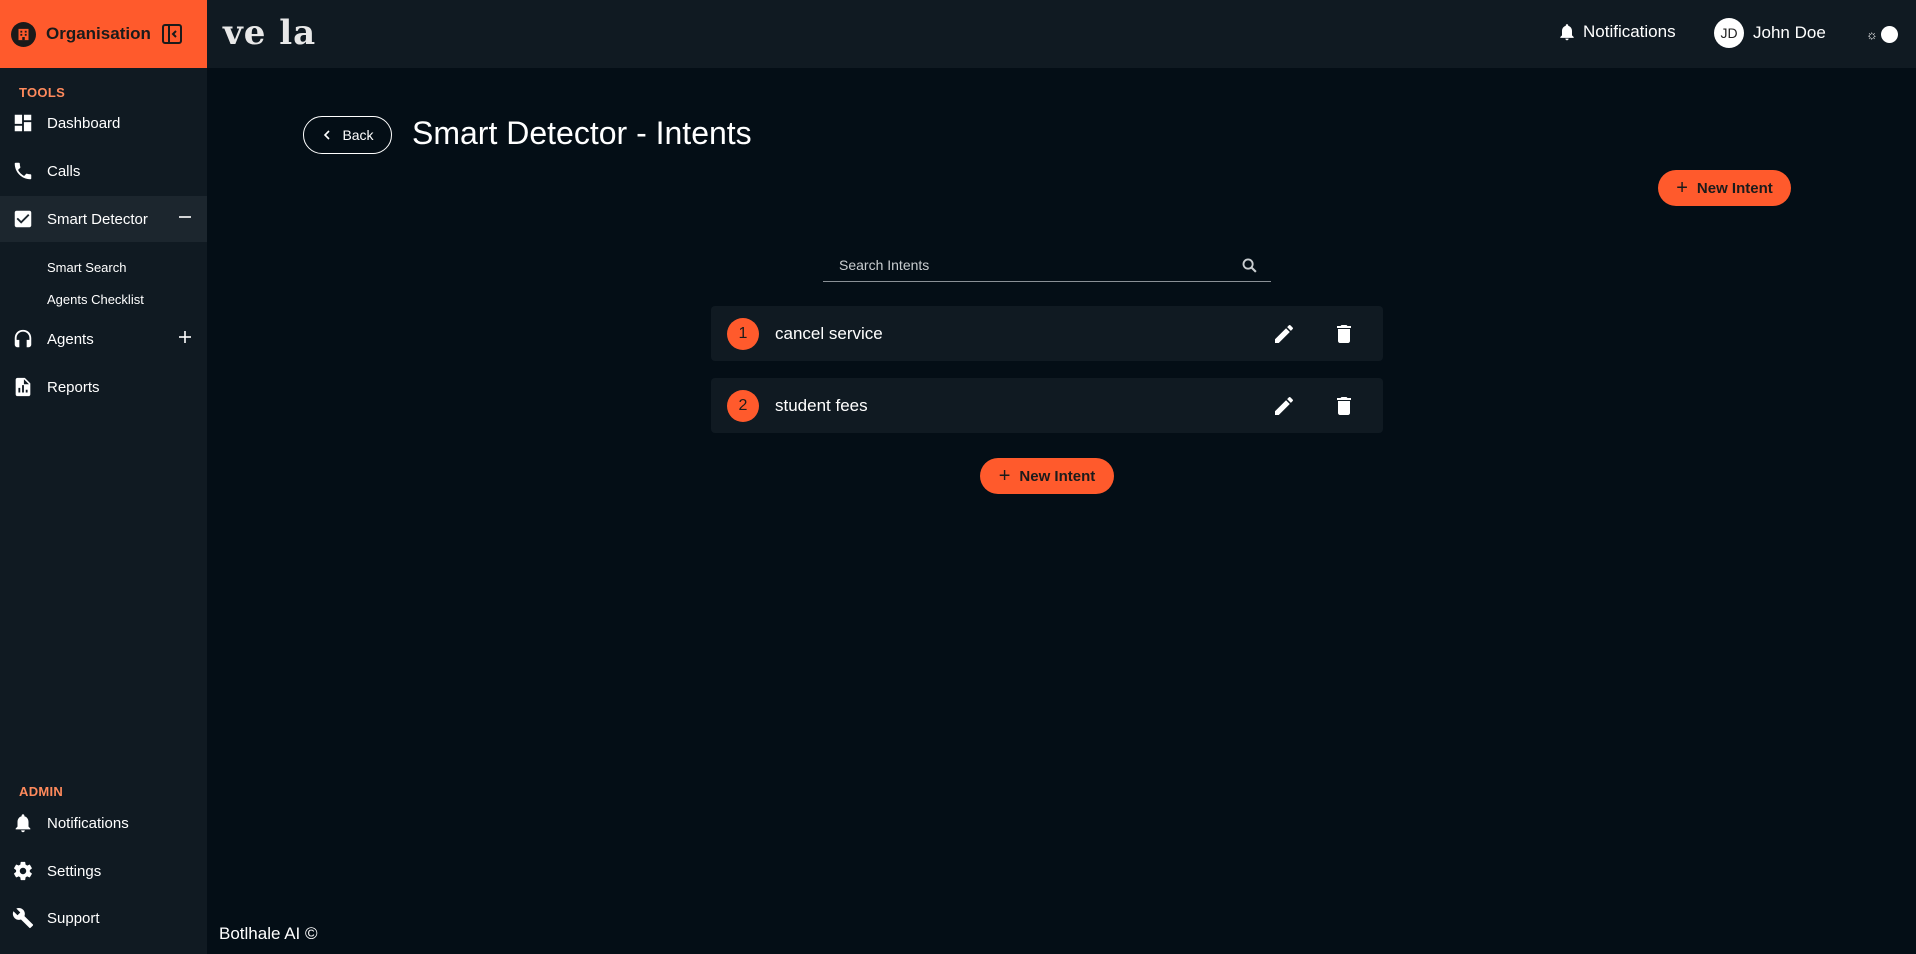 Image resolution: width=1916 pixels, height=954 pixels. What do you see at coordinates (95, 299) in the screenshot?
I see `sidebar-subitem-agents-checklist: Agents Checklist` at bounding box center [95, 299].